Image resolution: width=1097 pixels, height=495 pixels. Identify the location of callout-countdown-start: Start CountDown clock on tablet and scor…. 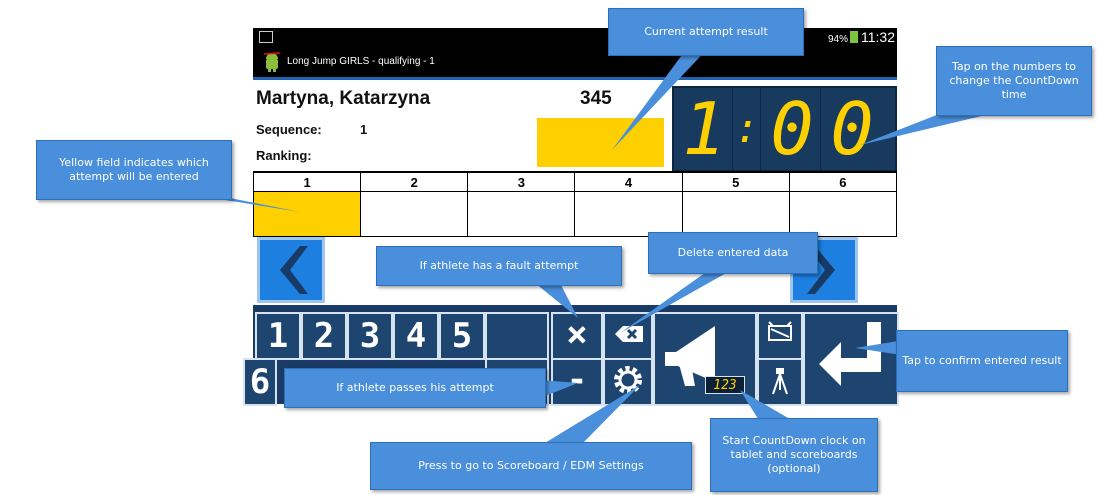
(794, 455).